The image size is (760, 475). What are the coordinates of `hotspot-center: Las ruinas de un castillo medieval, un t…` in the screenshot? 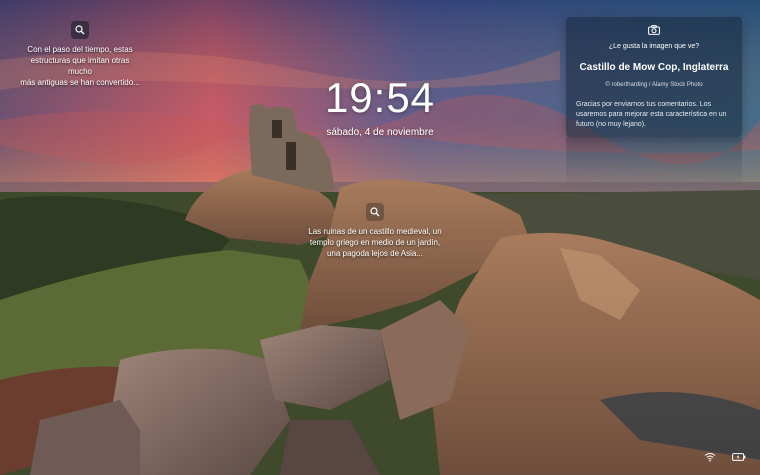 It's located at (375, 231).